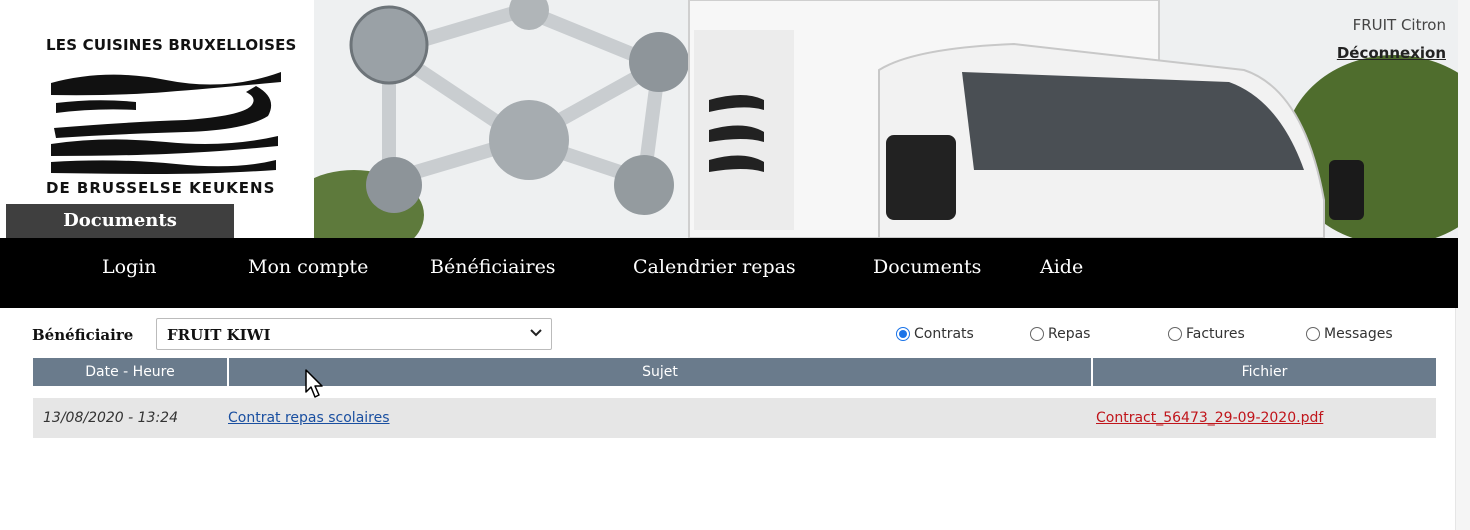  I want to click on radio-messages: Messages, so click(1349, 334).